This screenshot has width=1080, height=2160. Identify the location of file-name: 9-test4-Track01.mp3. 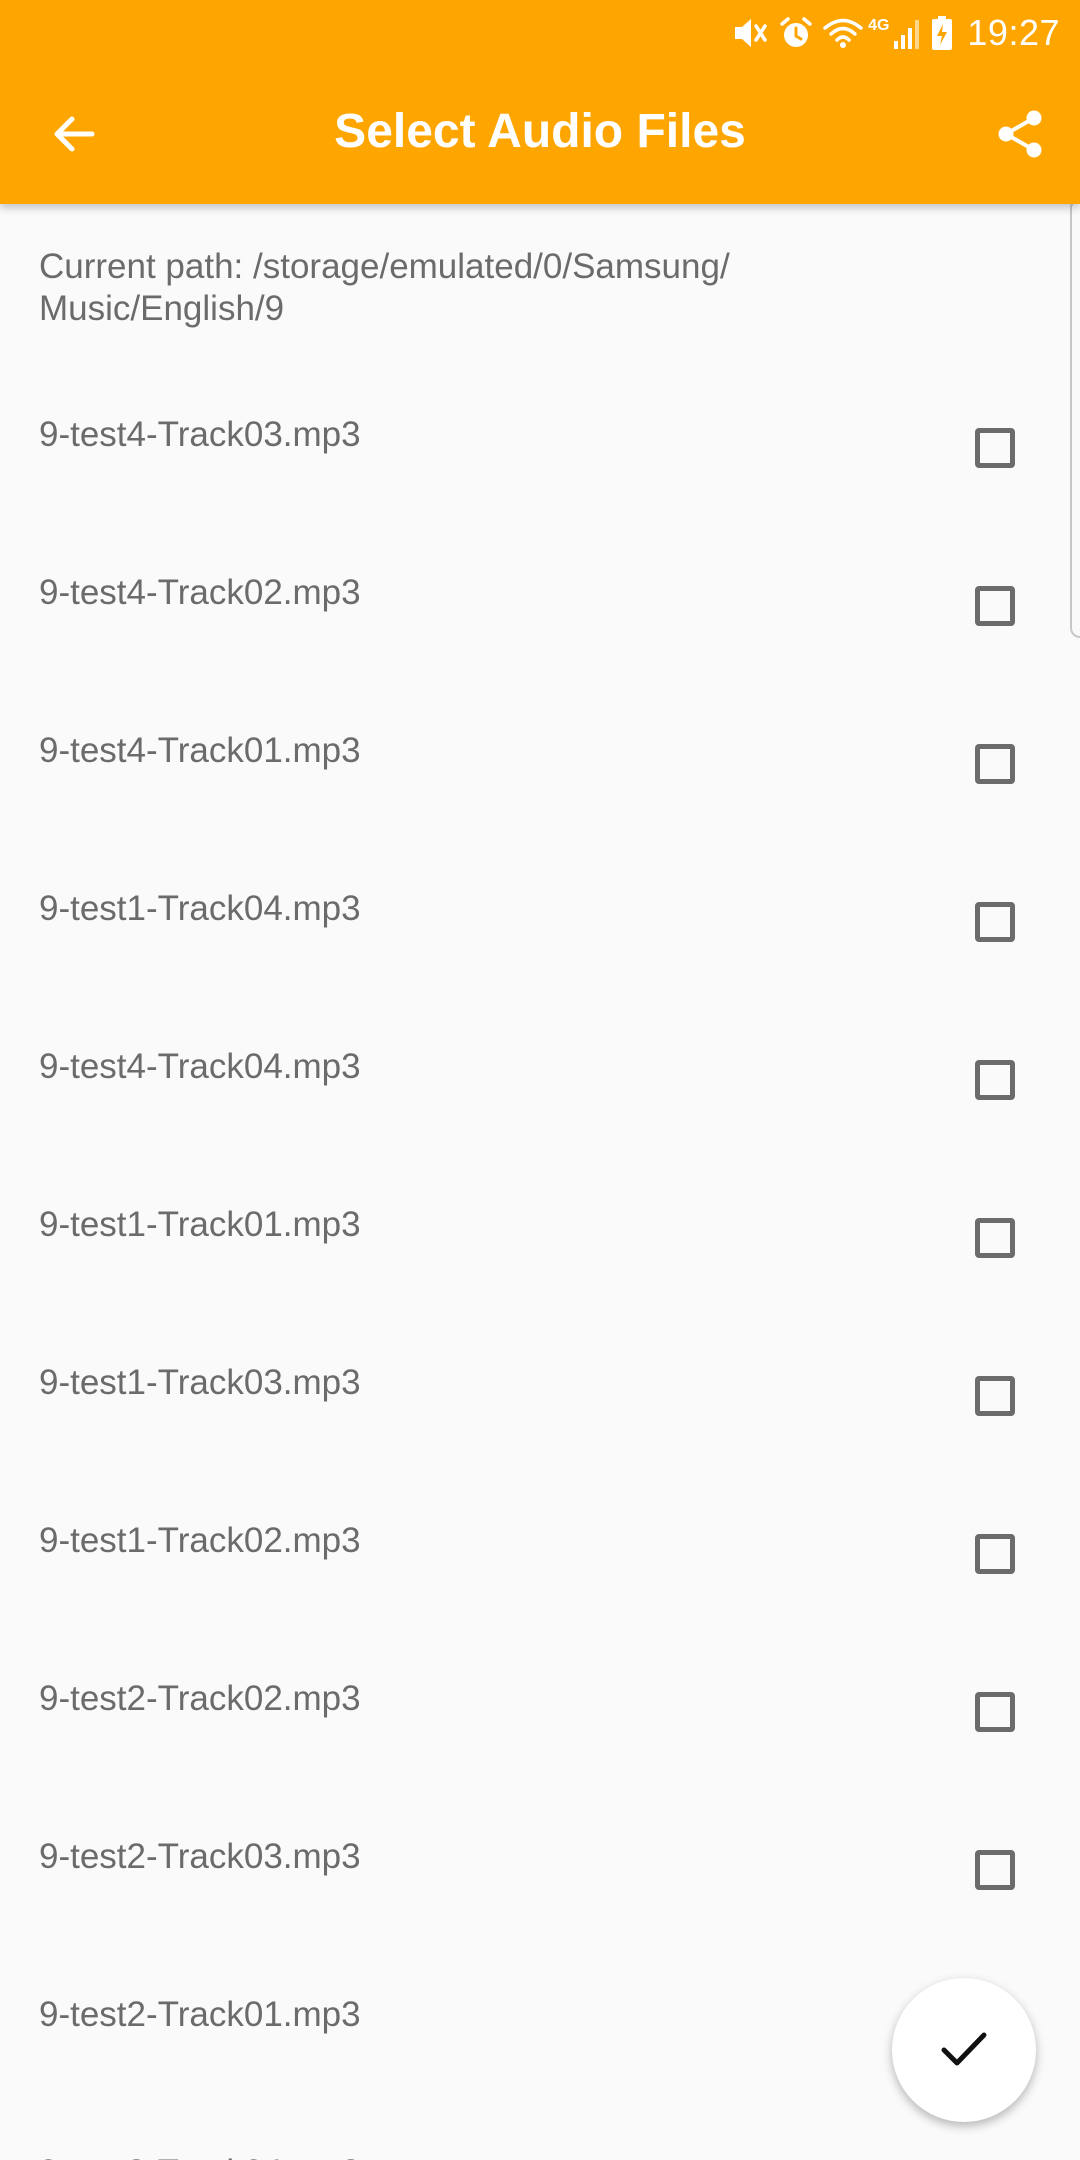
(200, 750).